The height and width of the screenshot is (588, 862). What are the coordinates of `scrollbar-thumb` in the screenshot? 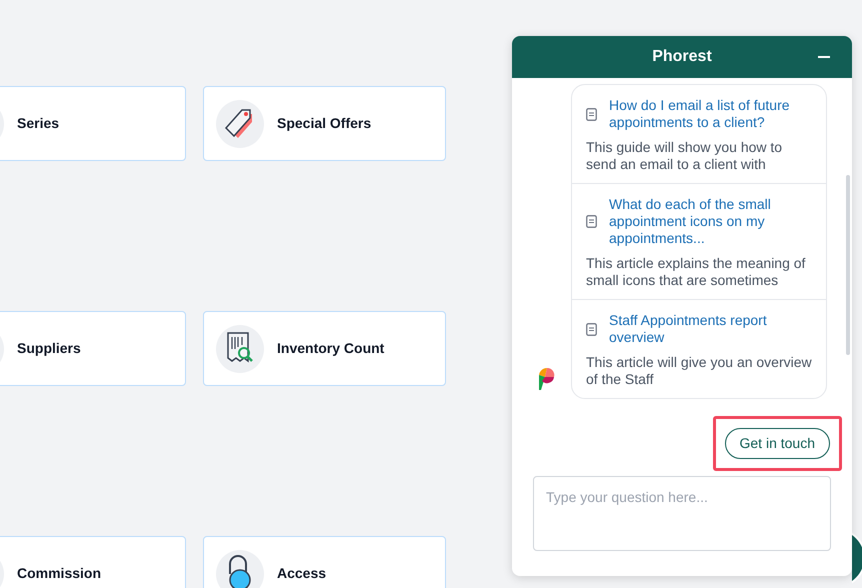 It's located at (848, 265).